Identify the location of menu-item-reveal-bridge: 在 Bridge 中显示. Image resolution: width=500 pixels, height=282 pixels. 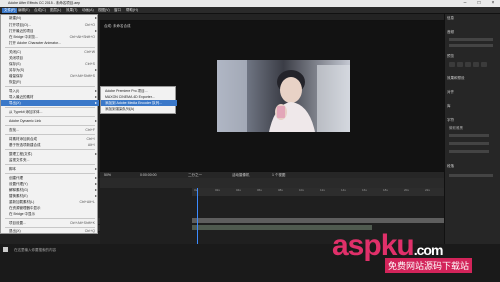
(50, 214).